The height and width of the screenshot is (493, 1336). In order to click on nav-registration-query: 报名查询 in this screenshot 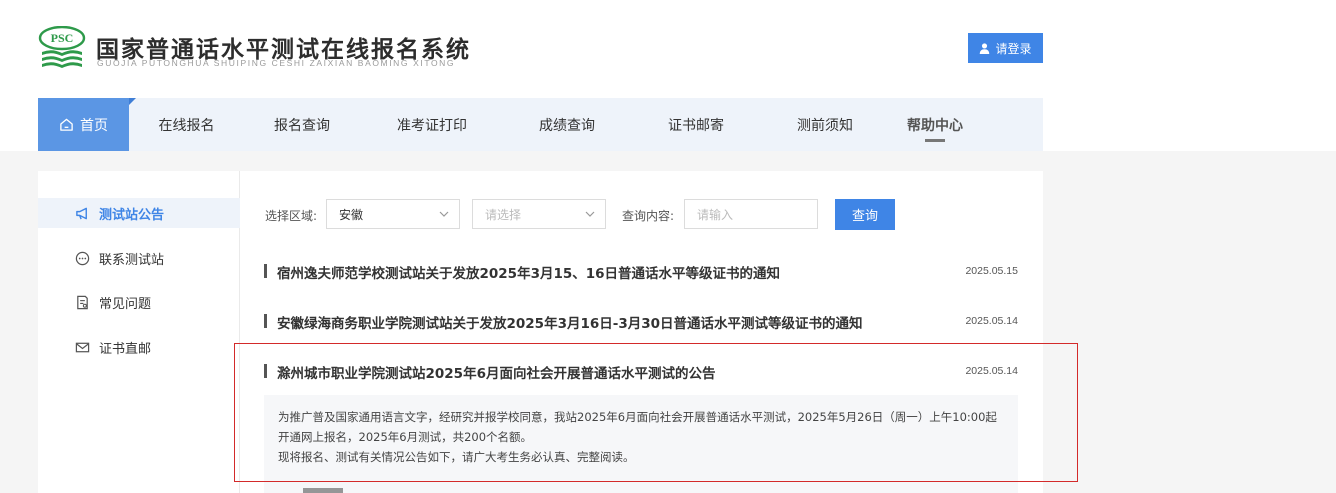, I will do `click(302, 124)`.